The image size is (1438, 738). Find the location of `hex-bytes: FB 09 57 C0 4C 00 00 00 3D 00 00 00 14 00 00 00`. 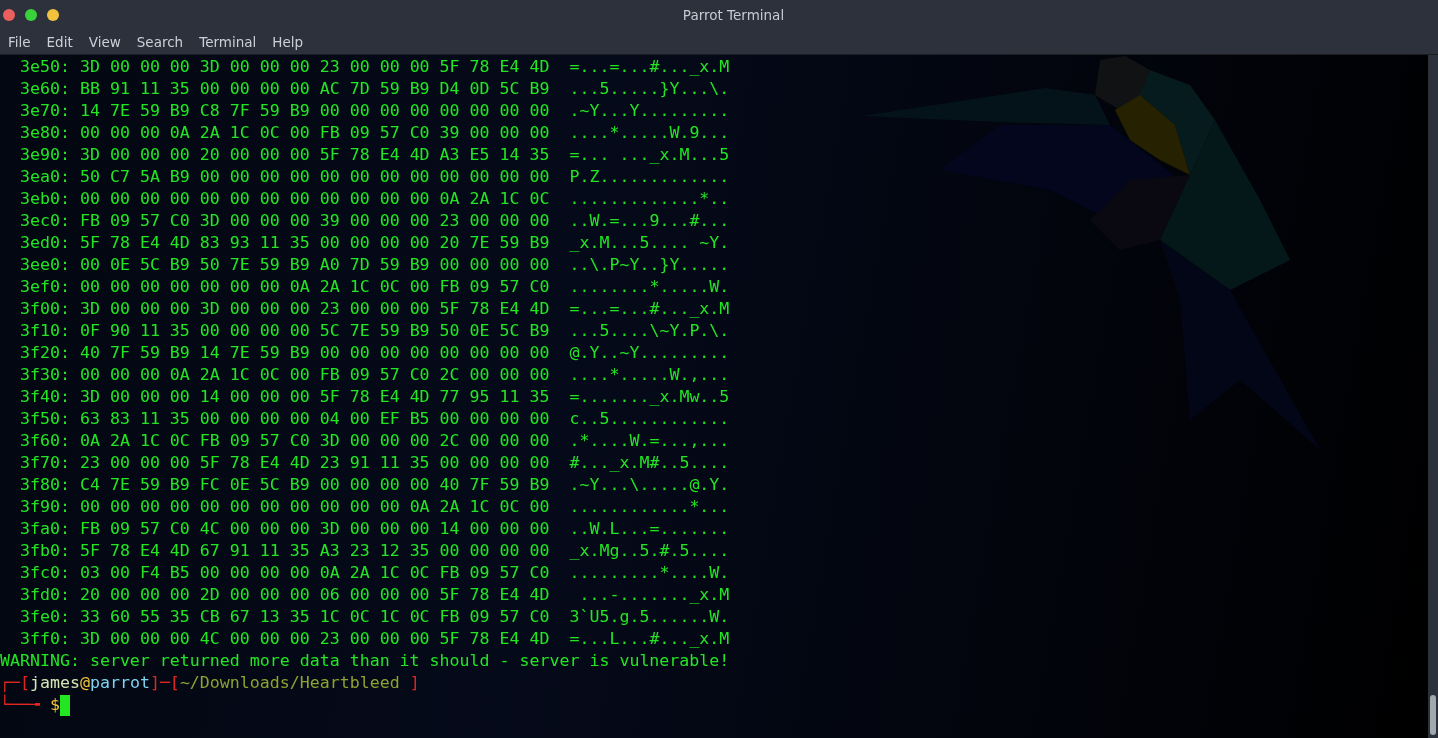

hex-bytes: FB 09 57 C0 4C 00 00 00 3D 00 00 00 14 00 00 00 is located at coordinates (314, 529).